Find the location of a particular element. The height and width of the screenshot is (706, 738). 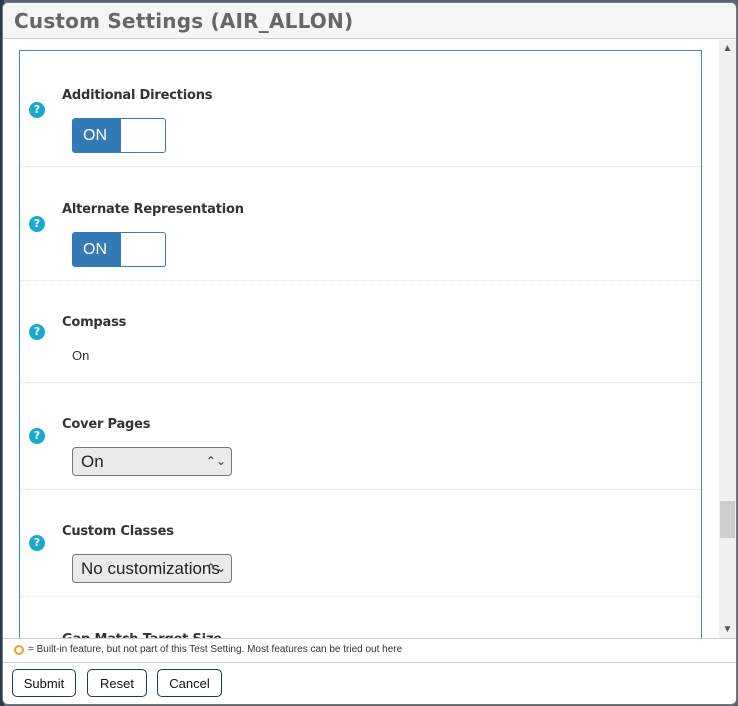

setting-label: Compass is located at coordinates (94, 322).